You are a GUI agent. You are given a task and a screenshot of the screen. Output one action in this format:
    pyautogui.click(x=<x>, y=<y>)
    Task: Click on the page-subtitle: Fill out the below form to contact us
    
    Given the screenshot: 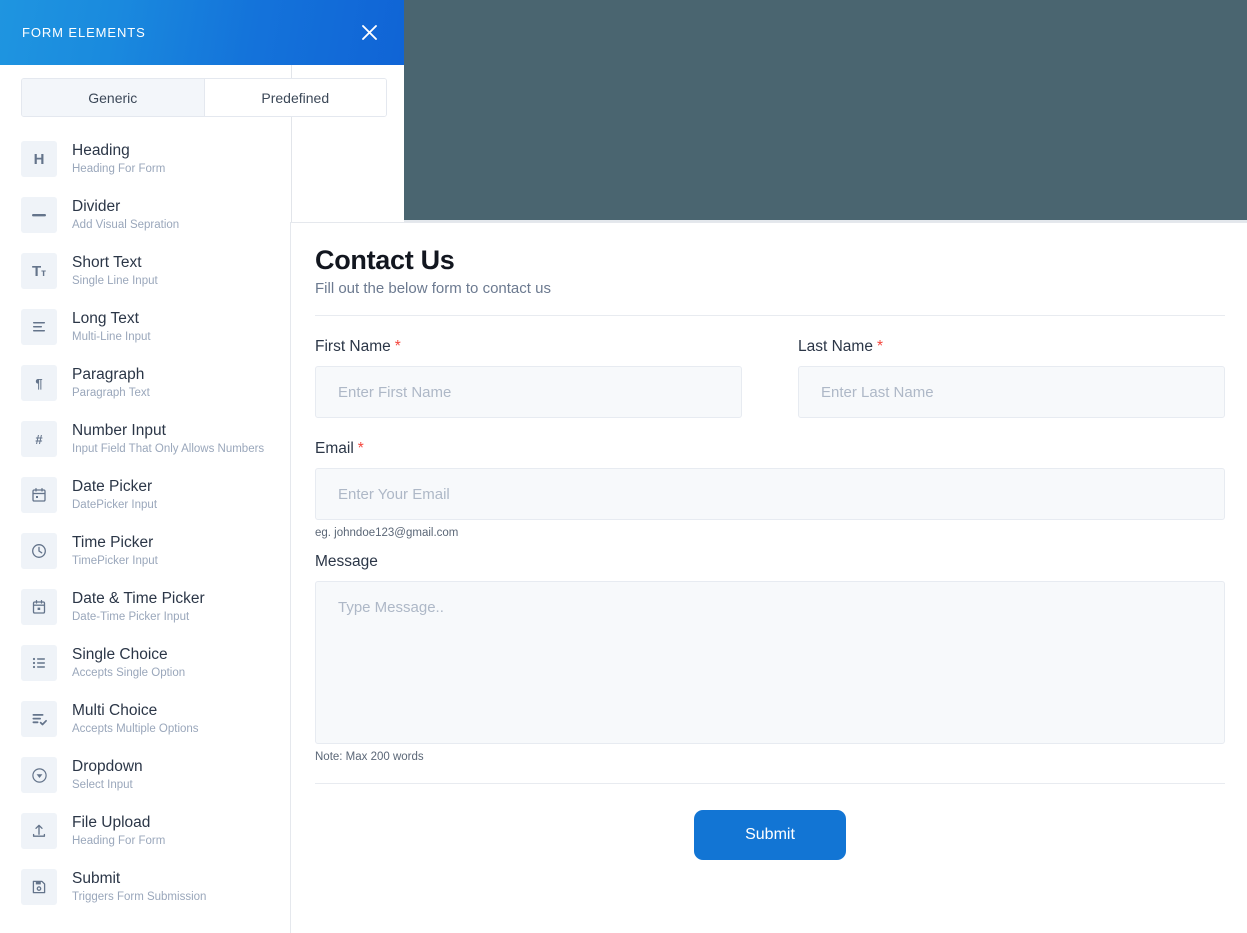 What is the action you would take?
    pyautogui.click(x=433, y=288)
    